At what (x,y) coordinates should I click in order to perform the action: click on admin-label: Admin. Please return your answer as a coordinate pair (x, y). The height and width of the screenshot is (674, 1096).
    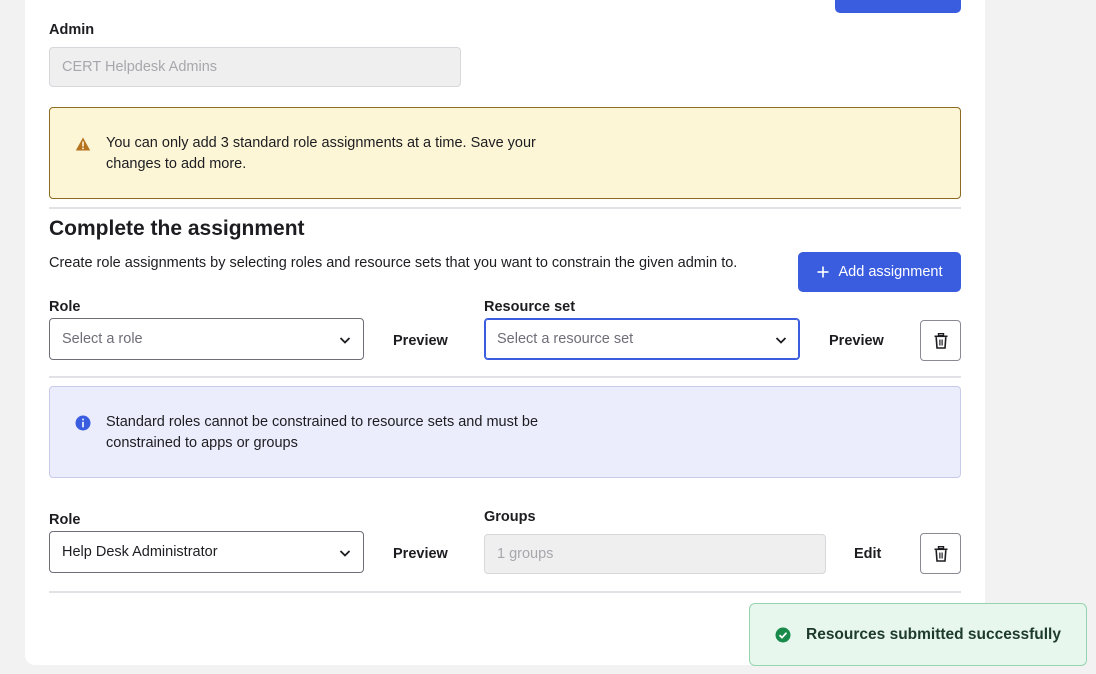
    Looking at the image, I should click on (72, 30).